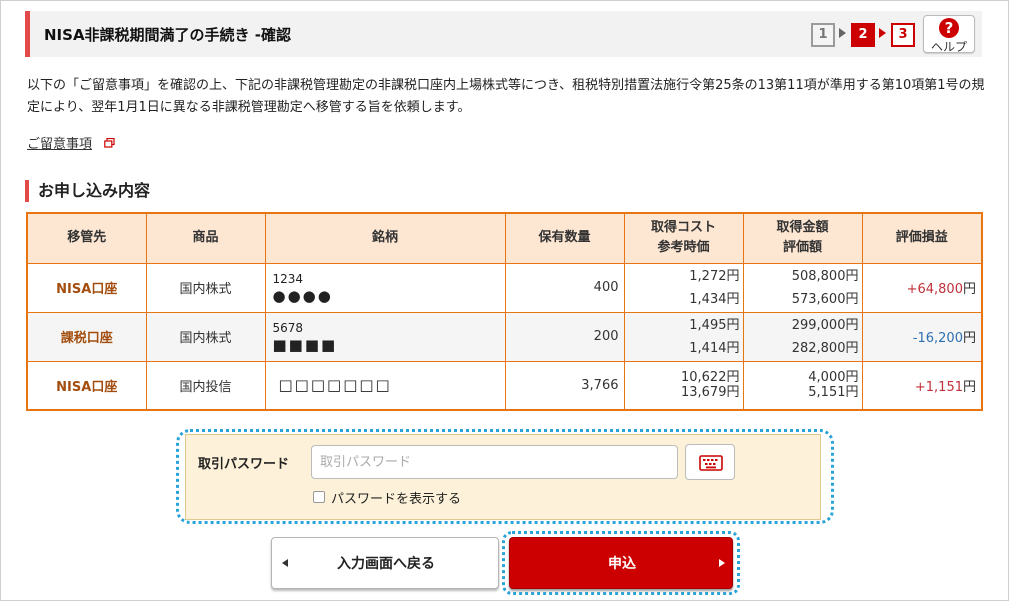  I want to click on cell-product: 国内投信, so click(205, 385).